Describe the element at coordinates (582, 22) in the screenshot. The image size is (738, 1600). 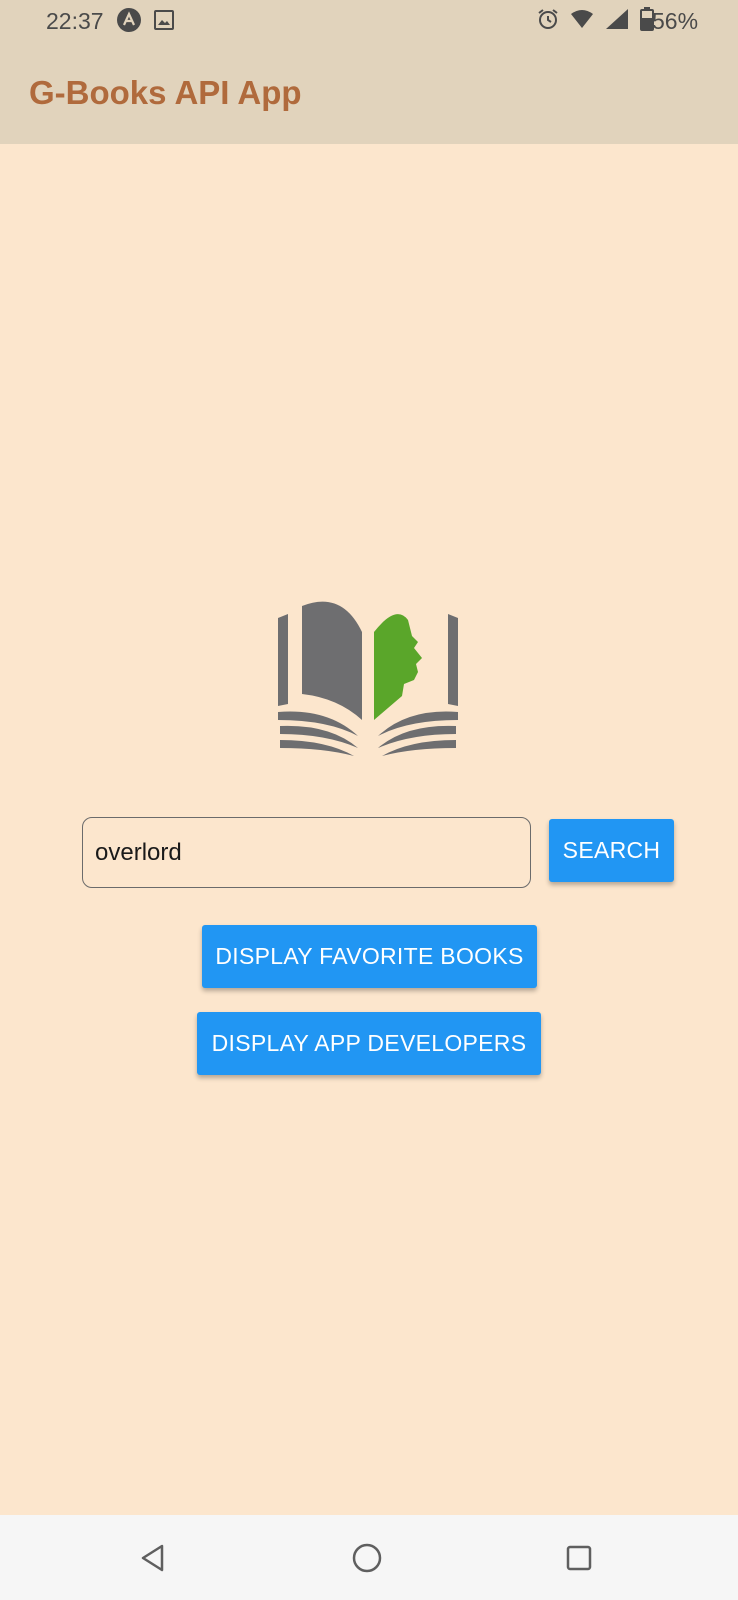
I see `wifi-icon` at that location.